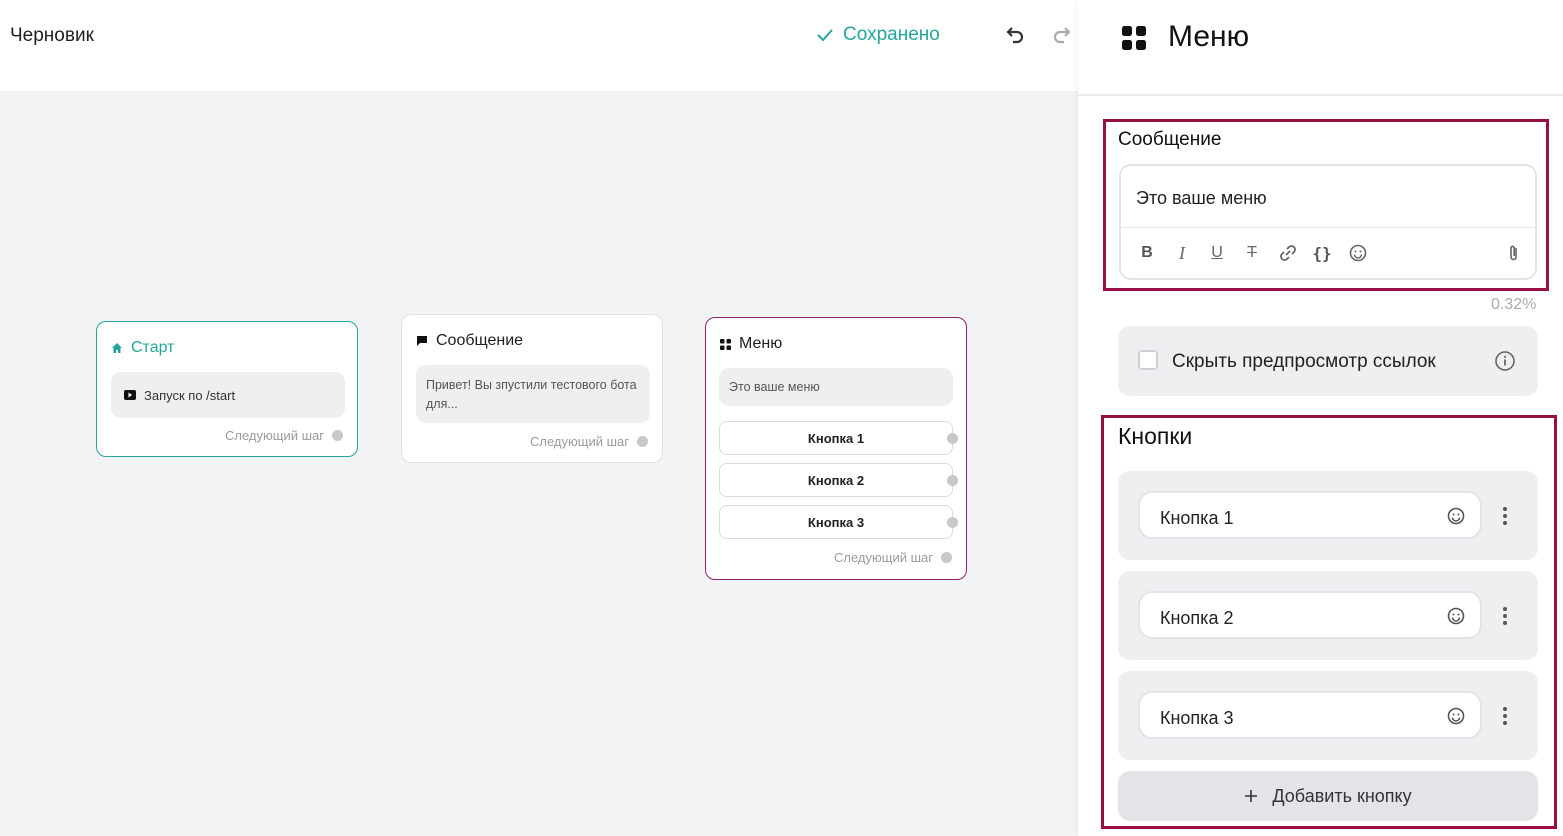 The image size is (1563, 836). Describe the element at coordinates (1505, 361) in the screenshot. I see `info-icon` at that location.